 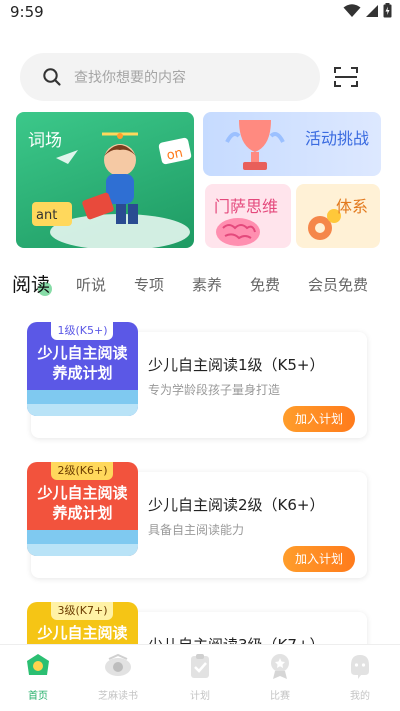 What do you see at coordinates (174, 155) in the screenshot?
I see `vocab-tag-on: on` at bounding box center [174, 155].